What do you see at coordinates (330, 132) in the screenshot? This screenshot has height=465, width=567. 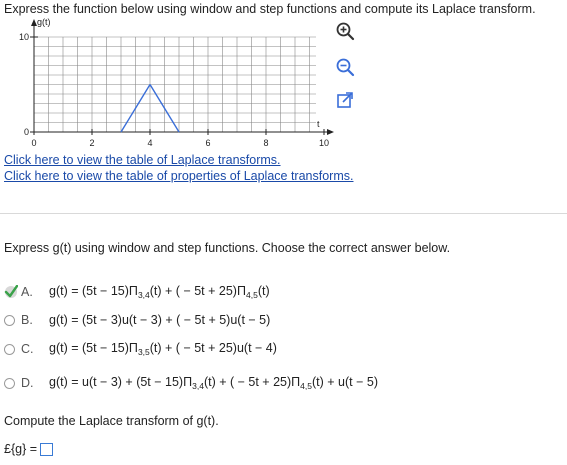 I see `x-axis-arrow` at bounding box center [330, 132].